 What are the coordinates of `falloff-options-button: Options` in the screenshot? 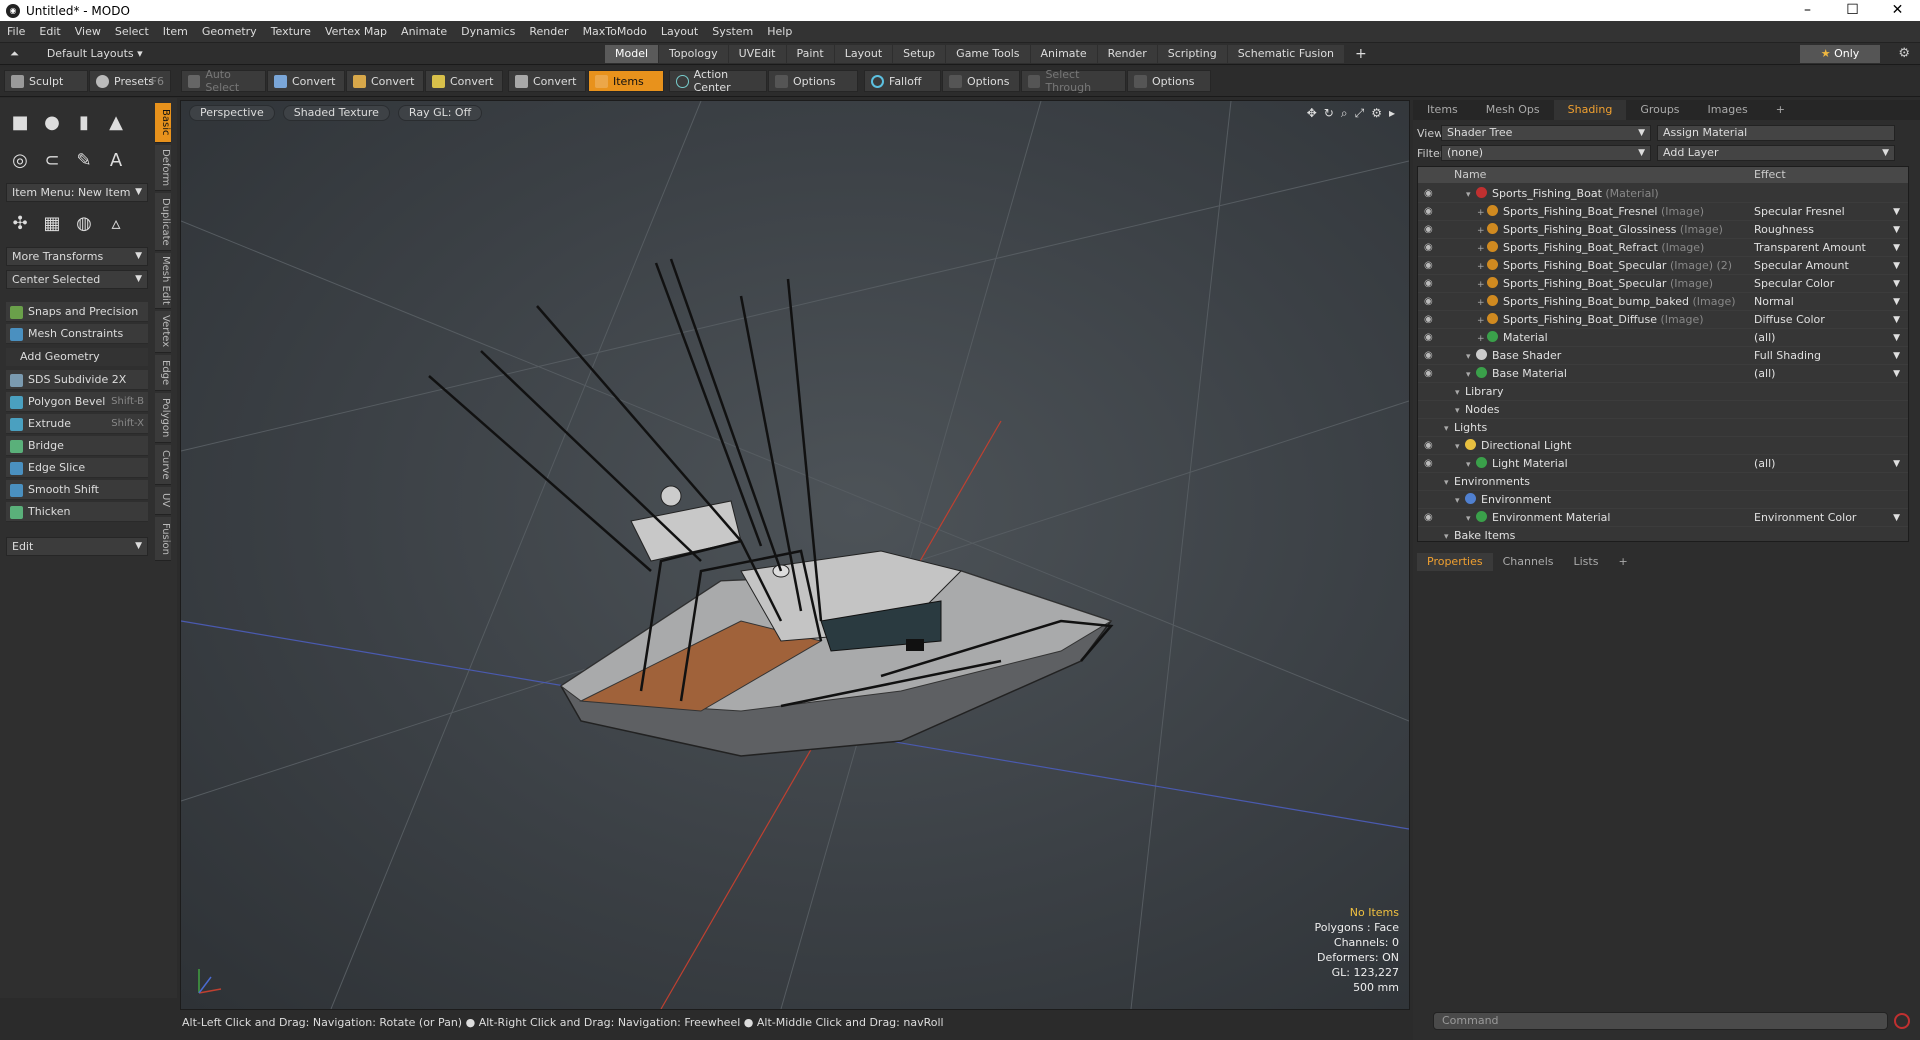 It's located at (981, 81).